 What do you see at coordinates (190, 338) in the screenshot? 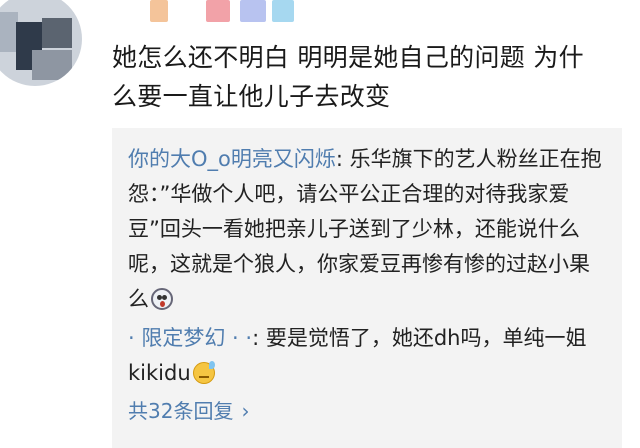
I see `reply-username: · 限定梦幻 · ·` at bounding box center [190, 338].